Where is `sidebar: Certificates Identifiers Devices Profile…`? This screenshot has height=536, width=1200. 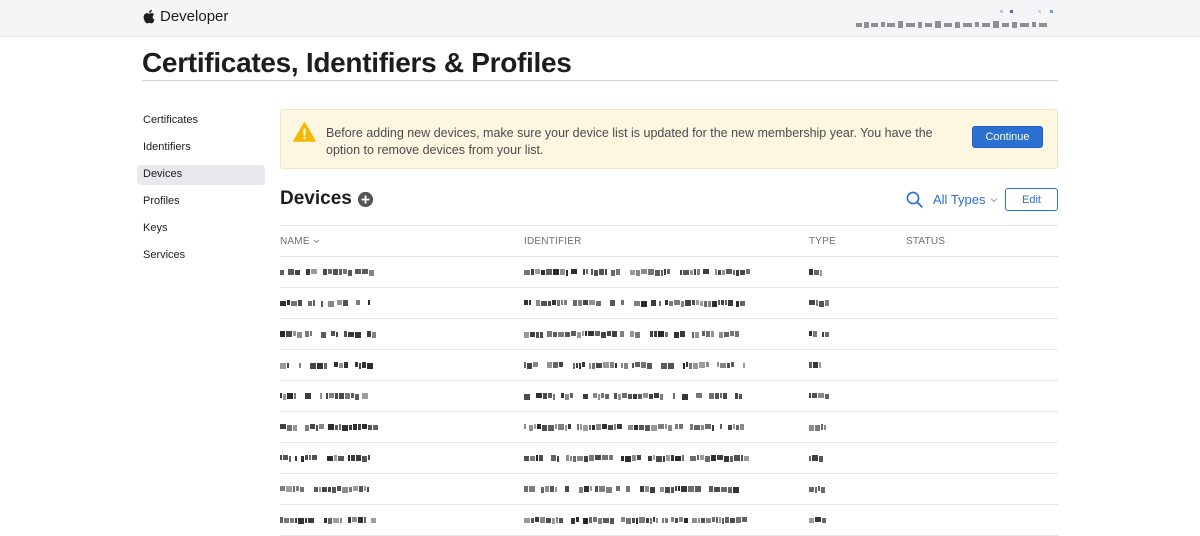
sidebar: Certificates Identifiers Devices Profile… is located at coordinates (201, 192).